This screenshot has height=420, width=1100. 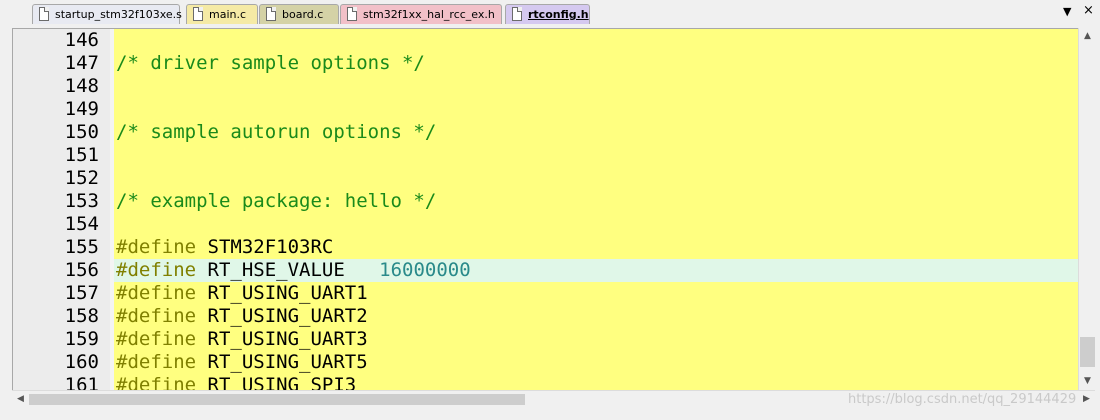 I want to click on code-line: #define RT_HSE_VALUE 16000000, so click(x=293, y=270).